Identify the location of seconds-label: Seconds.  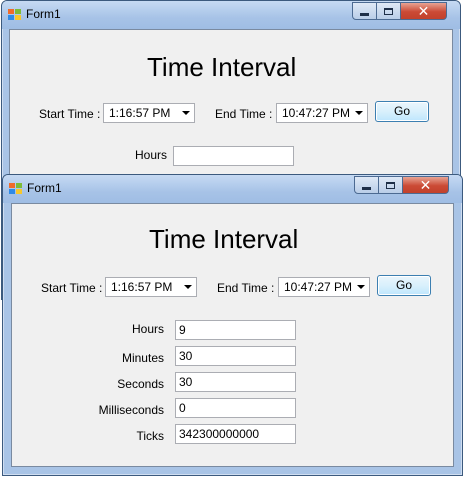
(140, 384).